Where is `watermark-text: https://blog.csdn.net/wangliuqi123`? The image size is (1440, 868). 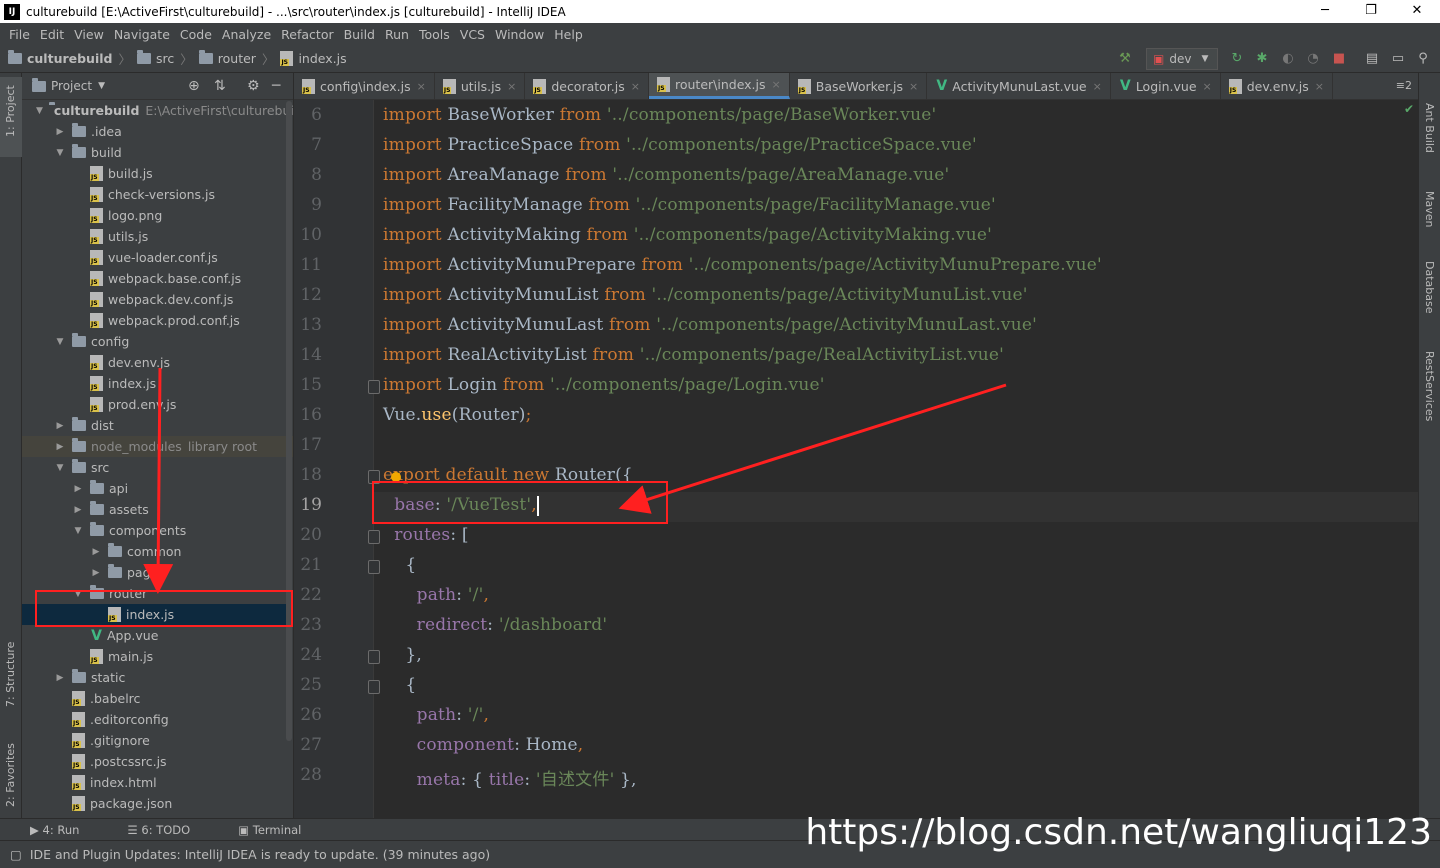 watermark-text: https://blog.csdn.net/wangliuqi123 is located at coordinates (1118, 832).